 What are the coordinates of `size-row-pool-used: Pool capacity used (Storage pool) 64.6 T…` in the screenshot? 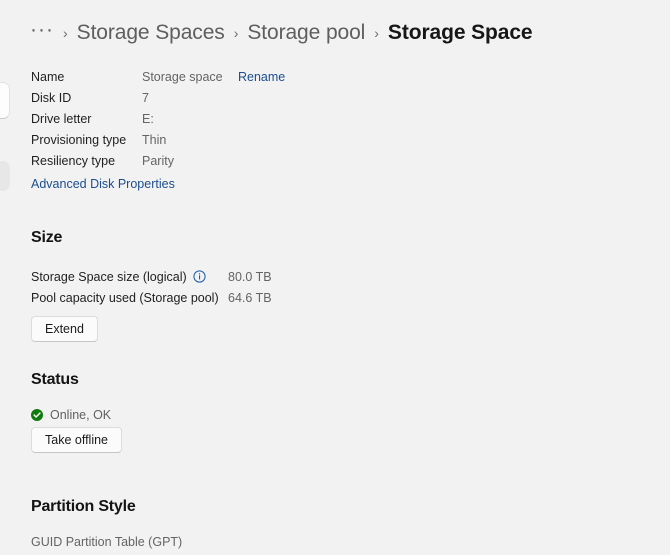 It's located at (201, 297).